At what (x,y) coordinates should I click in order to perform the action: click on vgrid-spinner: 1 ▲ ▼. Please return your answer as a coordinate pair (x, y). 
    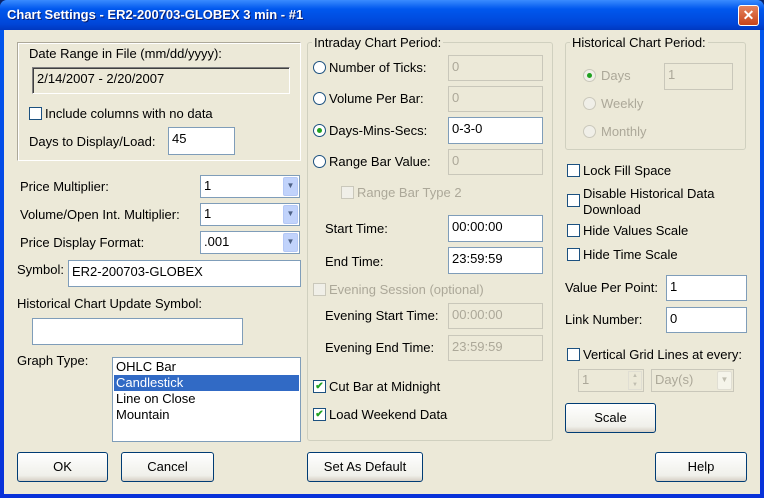
    Looking at the image, I should click on (611, 380).